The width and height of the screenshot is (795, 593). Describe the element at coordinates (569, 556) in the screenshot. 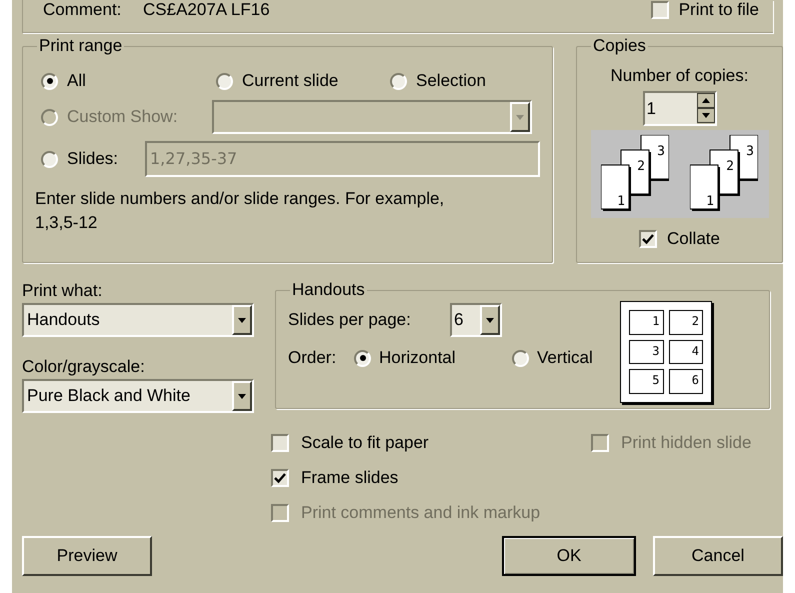

I see `dialog-button: OK` at that location.